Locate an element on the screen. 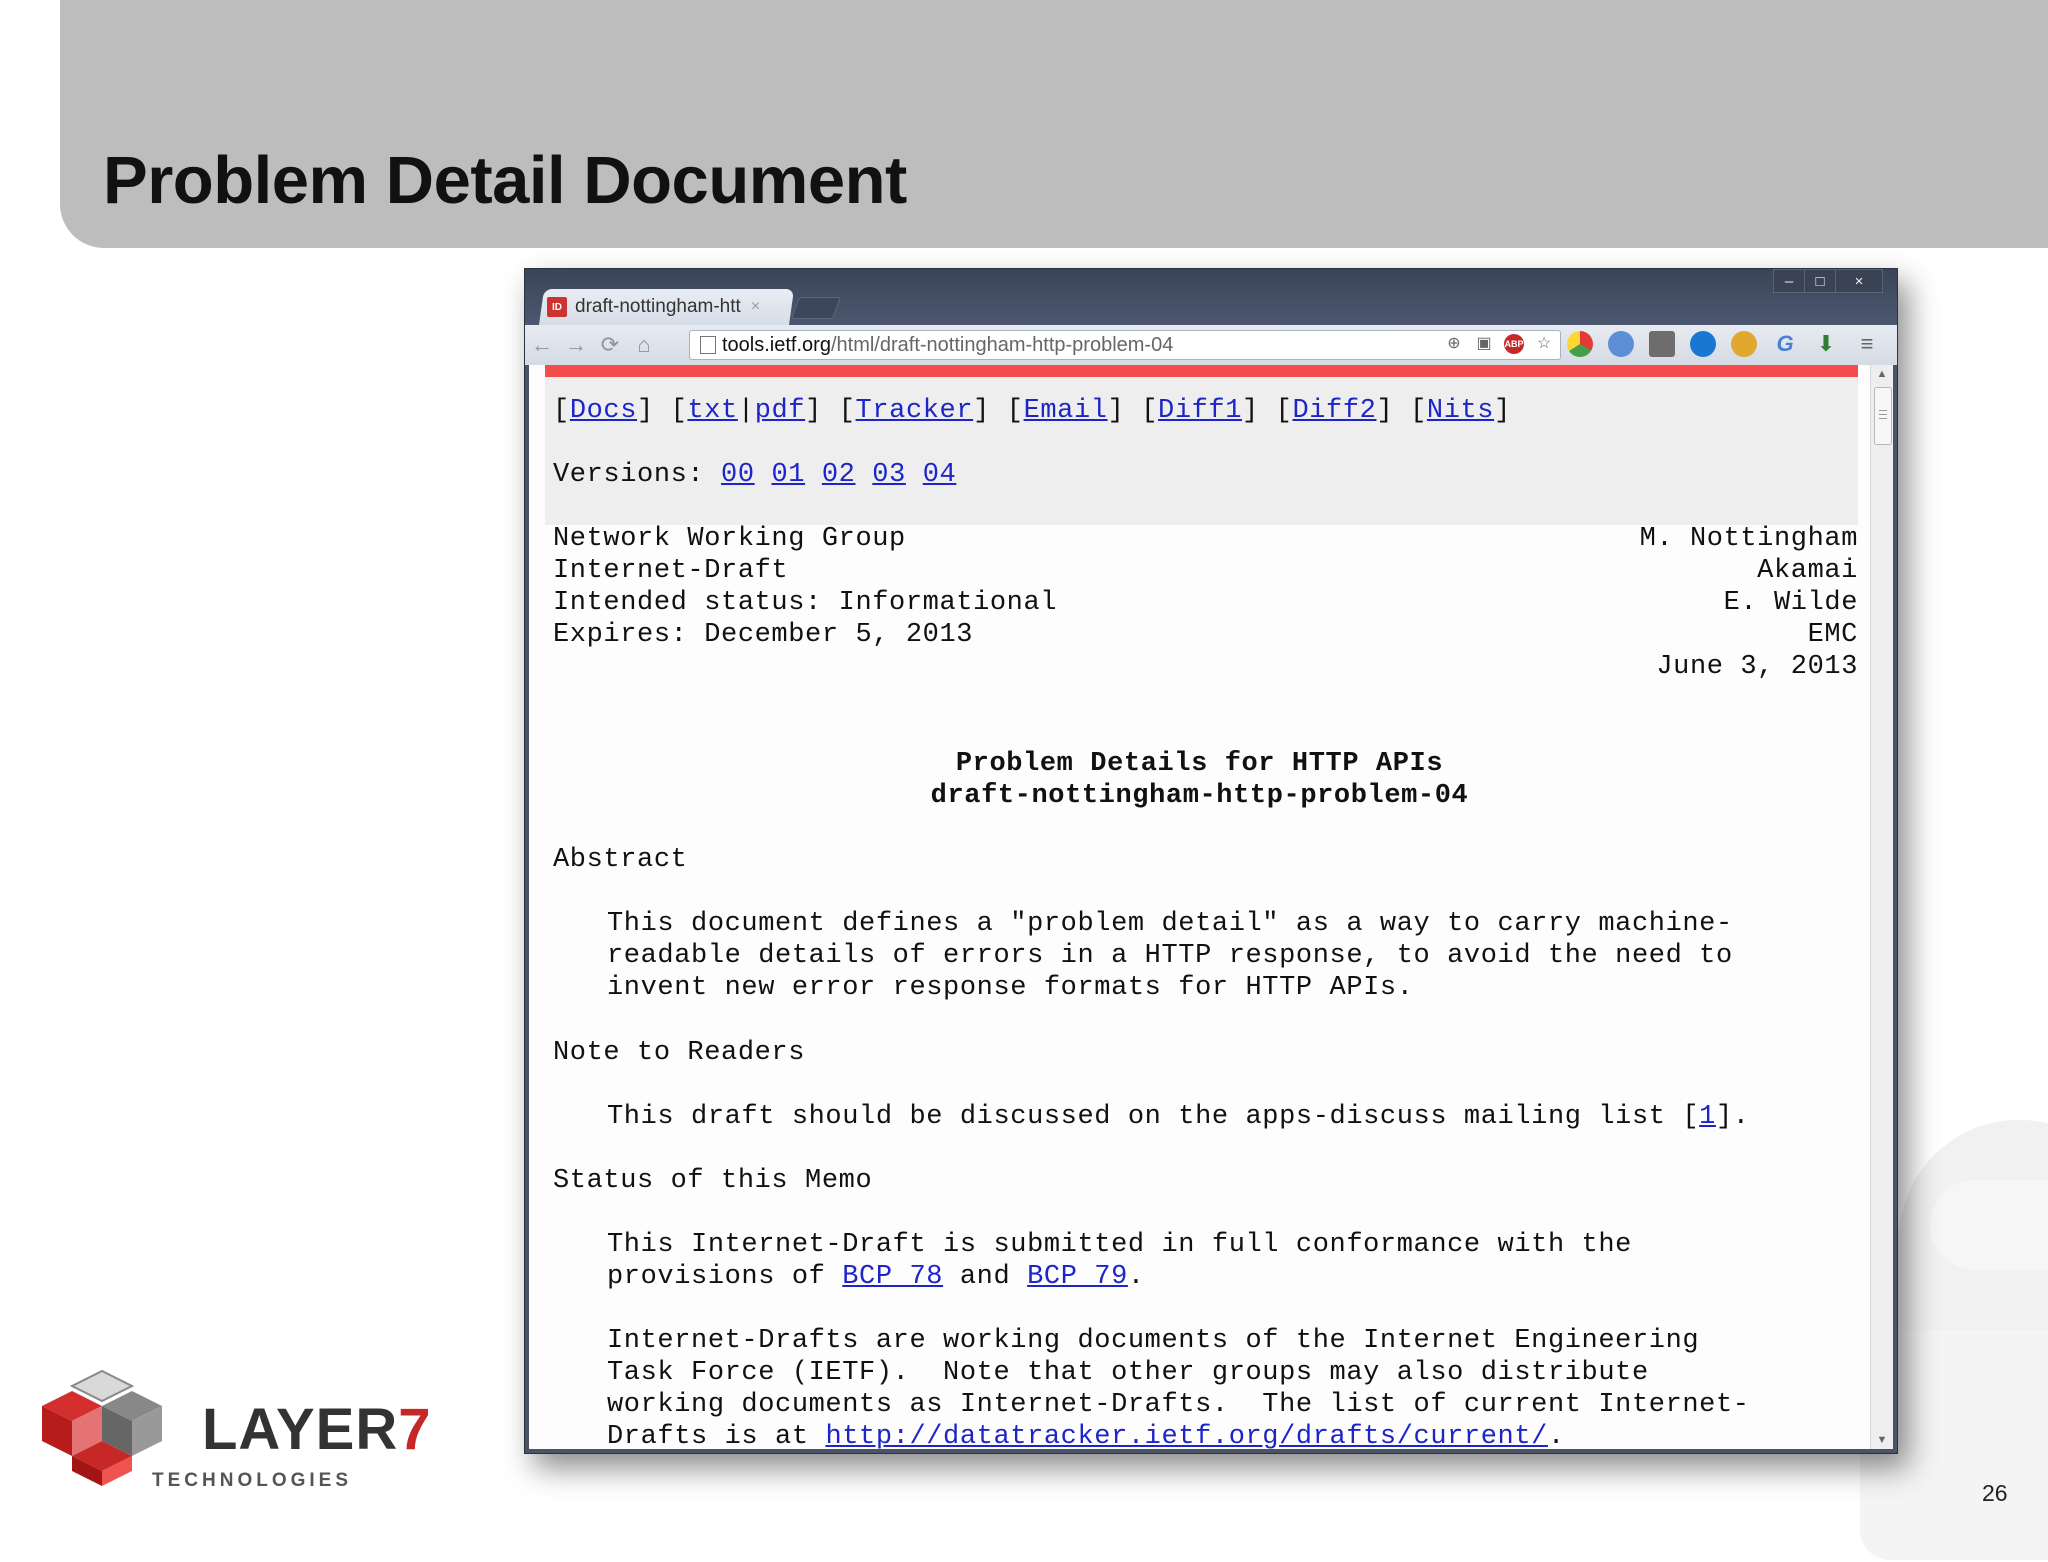 The height and width of the screenshot is (1562, 2048). bcp79-link: BCP 79 is located at coordinates (1077, 1277).